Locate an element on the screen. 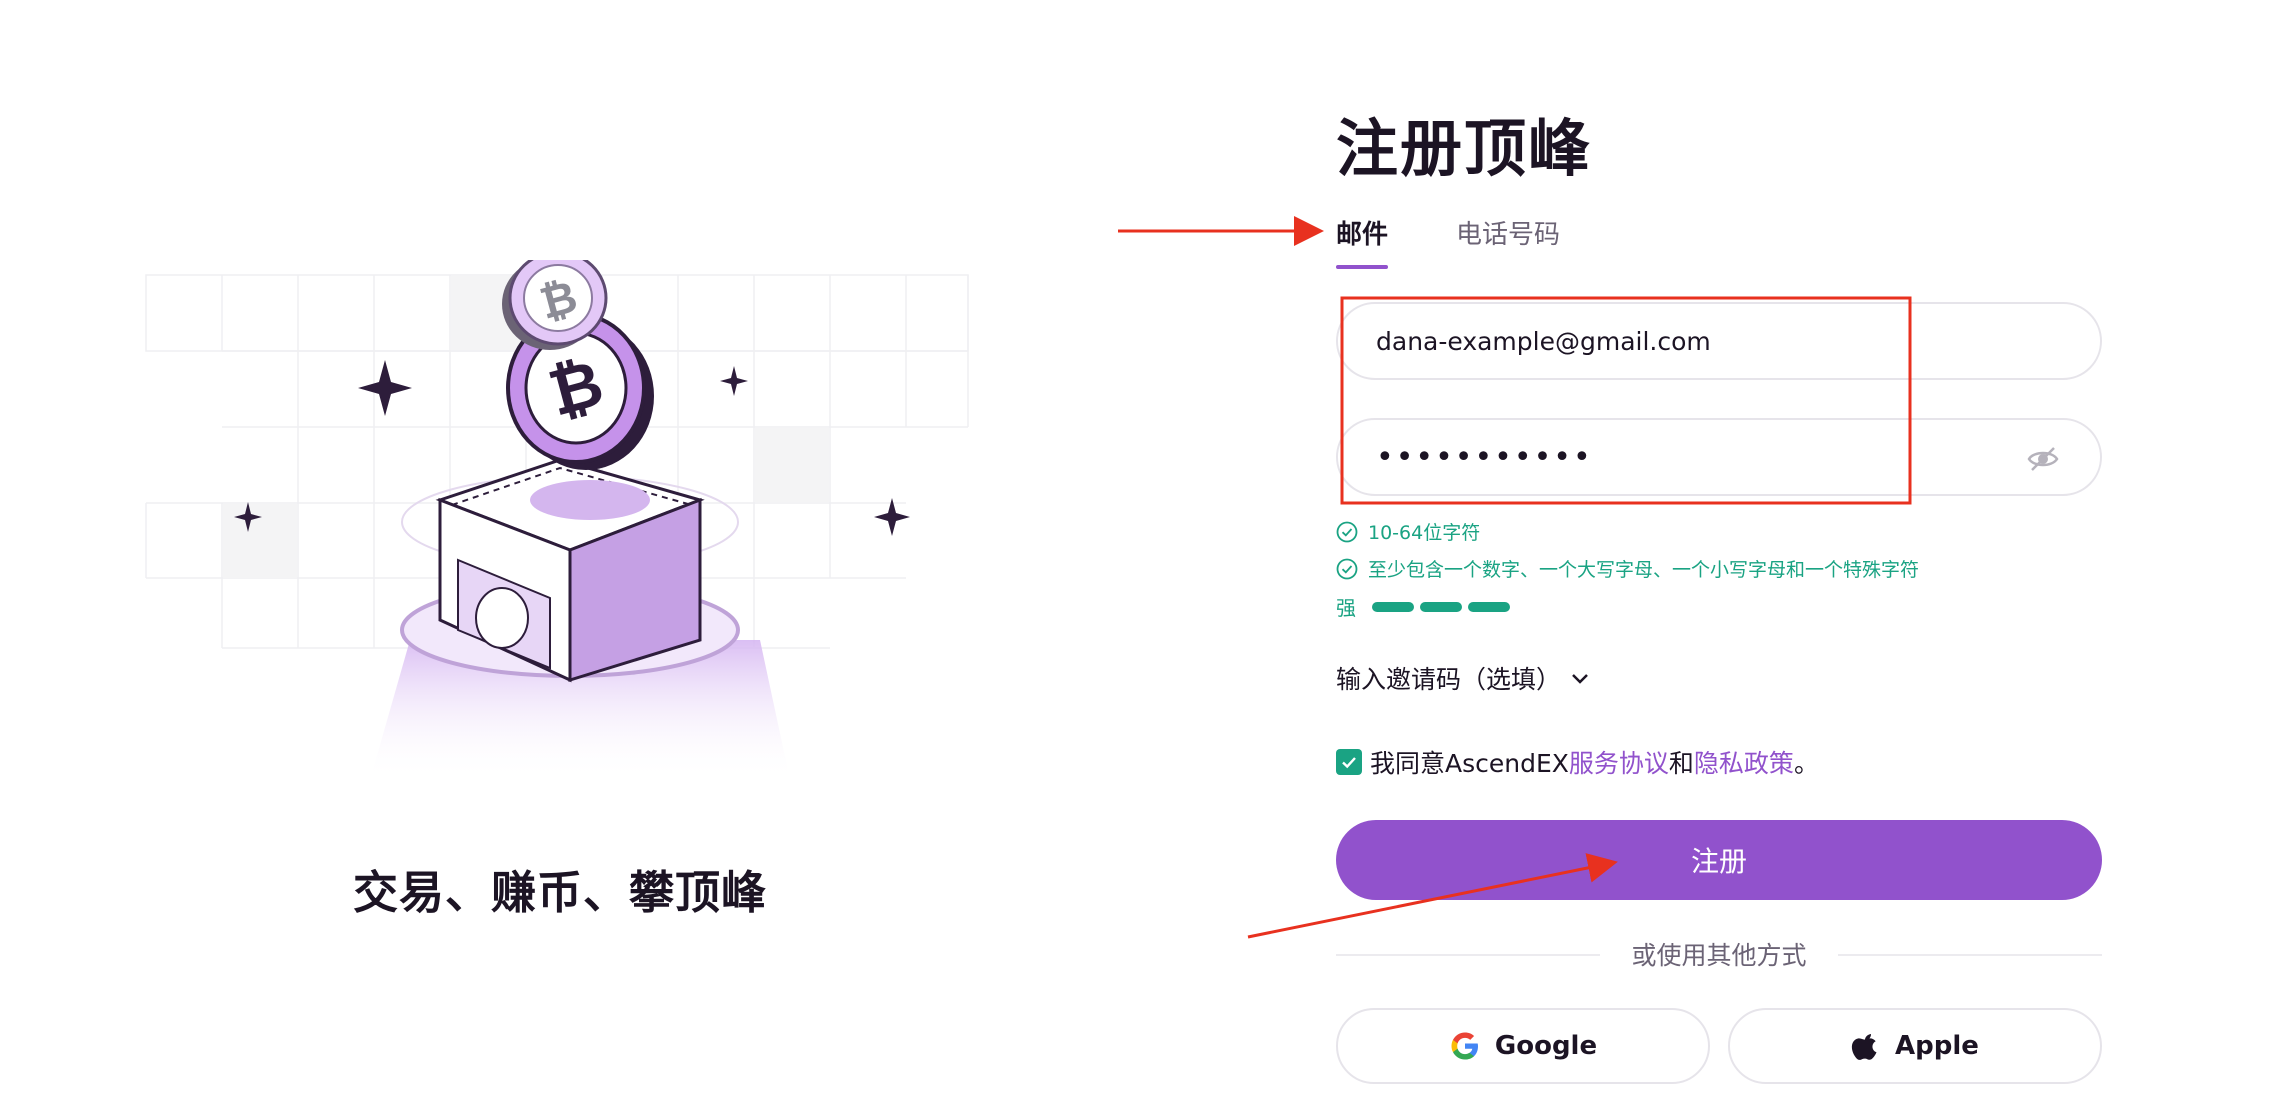 This screenshot has height=1104, width=2272. email-input is located at coordinates (1686, 341).